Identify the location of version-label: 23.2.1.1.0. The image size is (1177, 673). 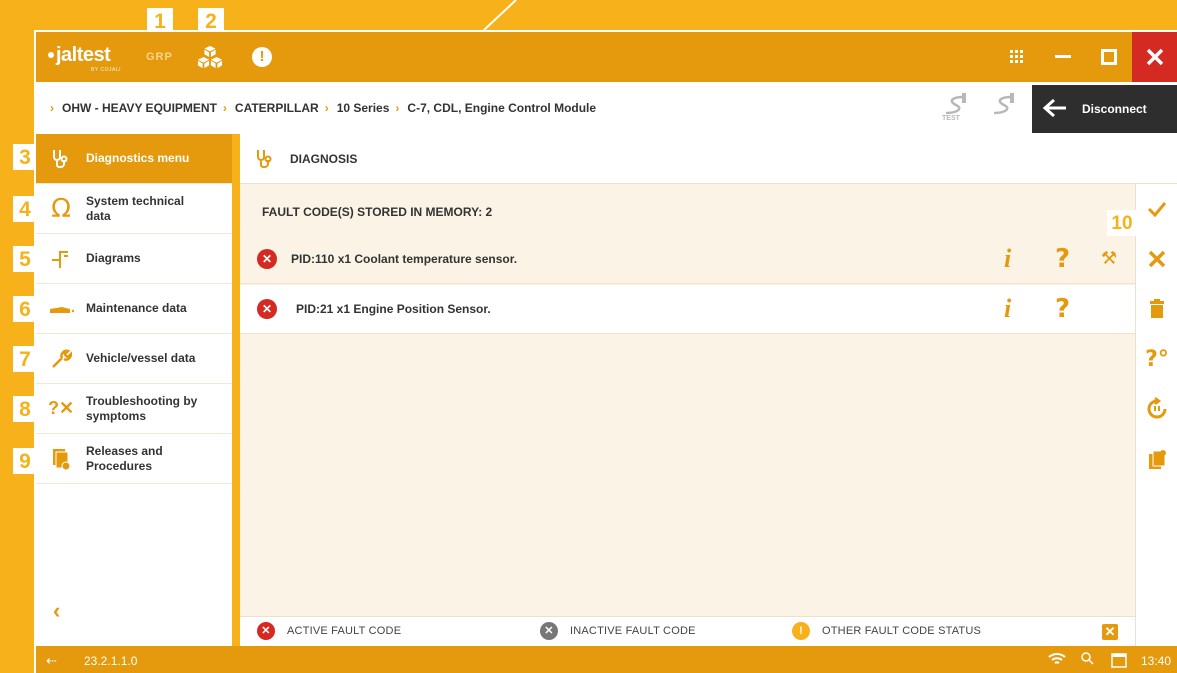
(111, 661).